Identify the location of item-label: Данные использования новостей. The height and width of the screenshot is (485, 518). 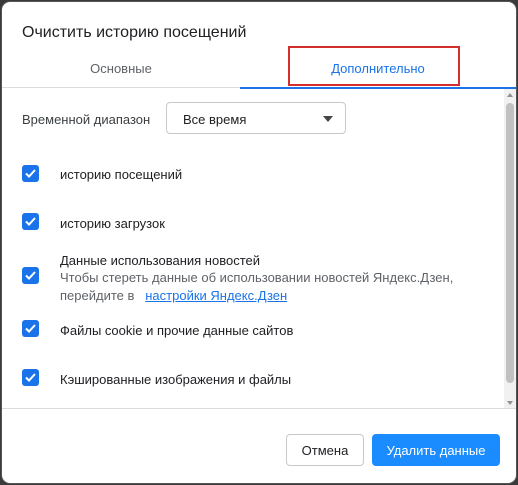
(160, 260).